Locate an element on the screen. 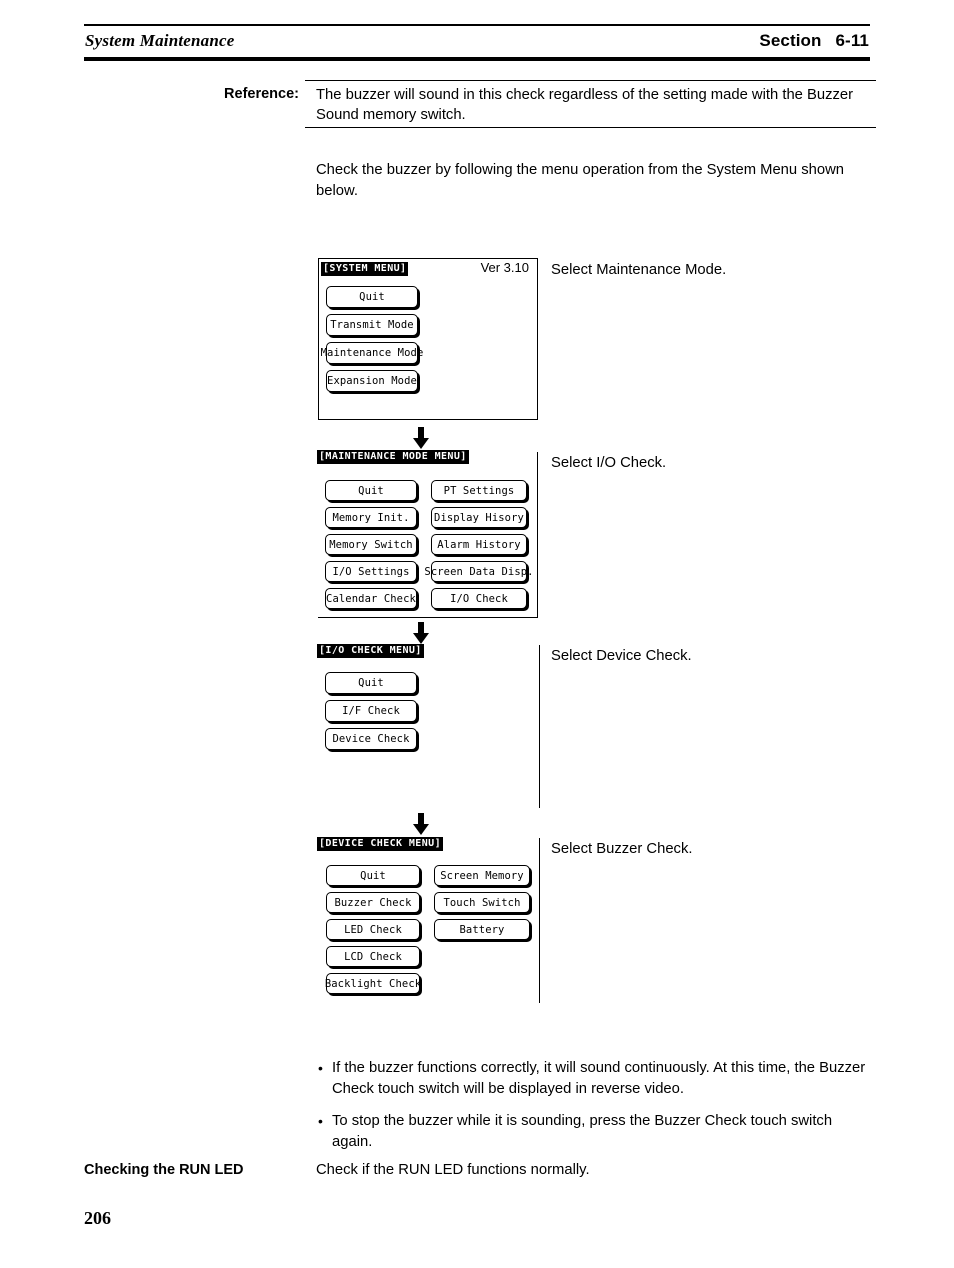 This screenshot has height=1268, width=954. run-led-text: Check if the RUN LED functions normally. is located at coordinates (453, 1170).